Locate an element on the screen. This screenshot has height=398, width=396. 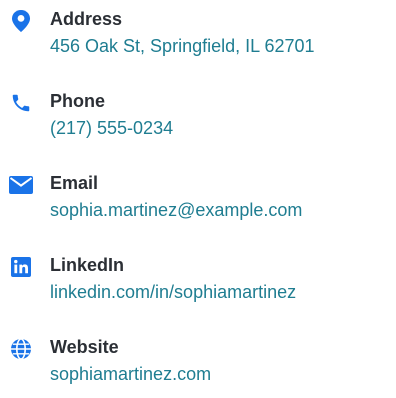
address-value: 456 Oak St, Springfield, IL 62701 is located at coordinates (182, 46).